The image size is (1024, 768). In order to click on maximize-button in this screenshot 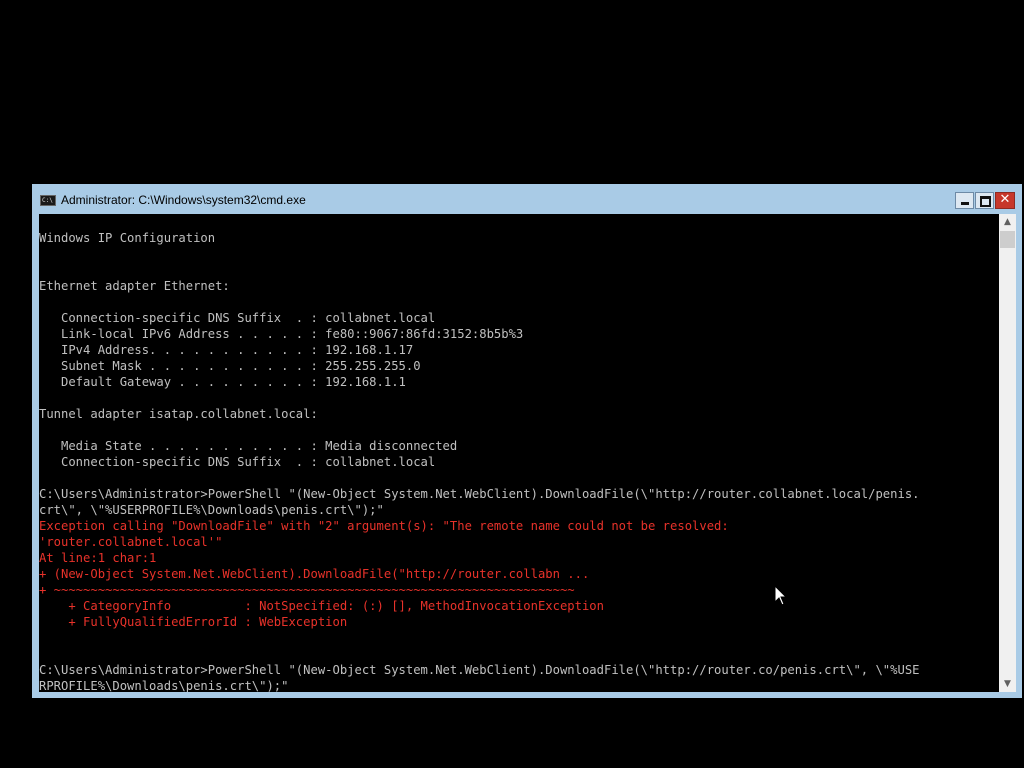, I will do `click(984, 200)`.